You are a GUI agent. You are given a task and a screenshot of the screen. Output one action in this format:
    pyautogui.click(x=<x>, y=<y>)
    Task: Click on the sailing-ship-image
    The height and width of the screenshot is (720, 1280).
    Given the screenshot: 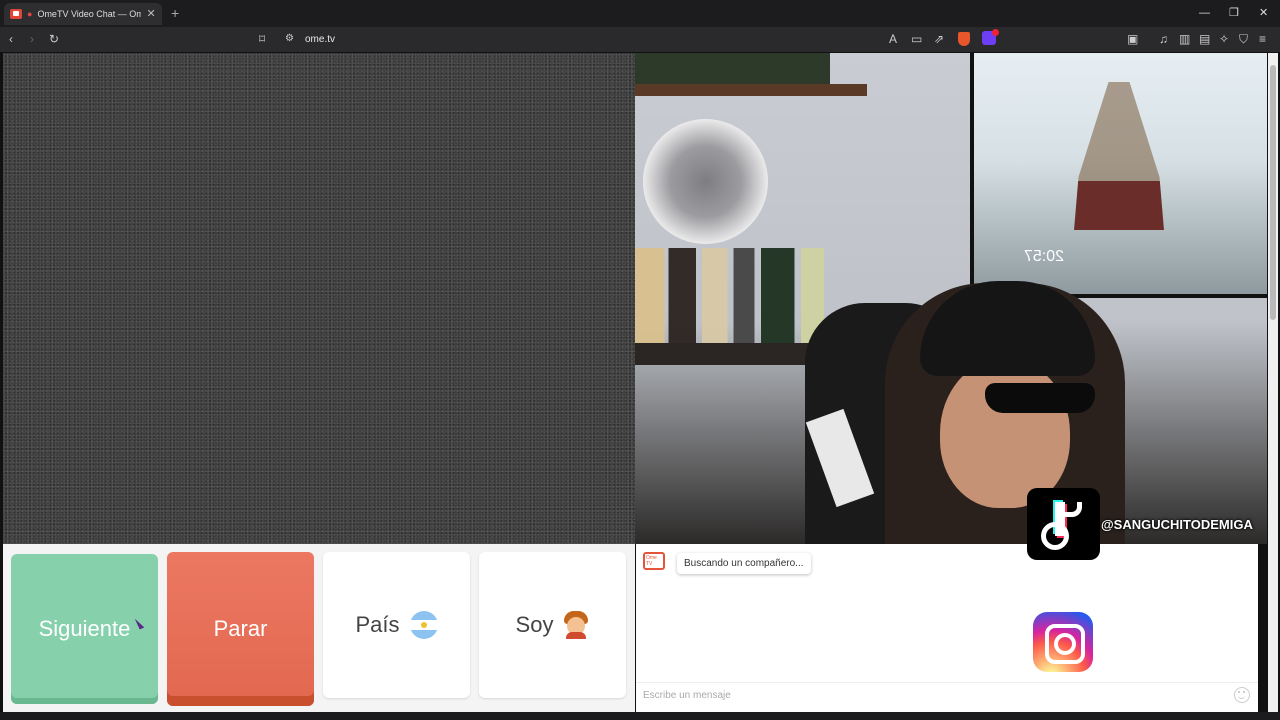 What is the action you would take?
    pyautogui.click(x=1119, y=147)
    